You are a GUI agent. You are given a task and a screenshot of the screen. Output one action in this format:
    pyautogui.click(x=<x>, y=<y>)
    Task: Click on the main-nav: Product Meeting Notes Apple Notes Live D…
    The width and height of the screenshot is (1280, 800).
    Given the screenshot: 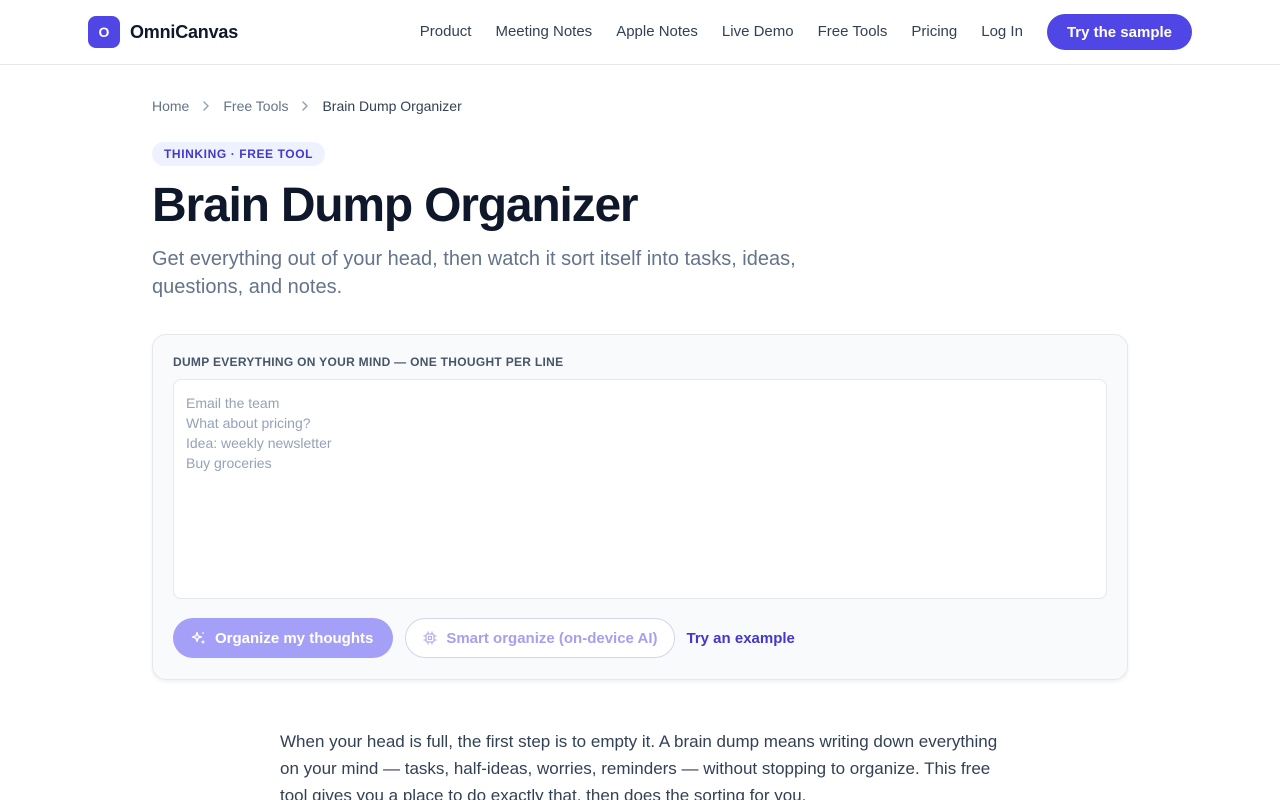 What is the action you would take?
    pyautogui.click(x=806, y=32)
    